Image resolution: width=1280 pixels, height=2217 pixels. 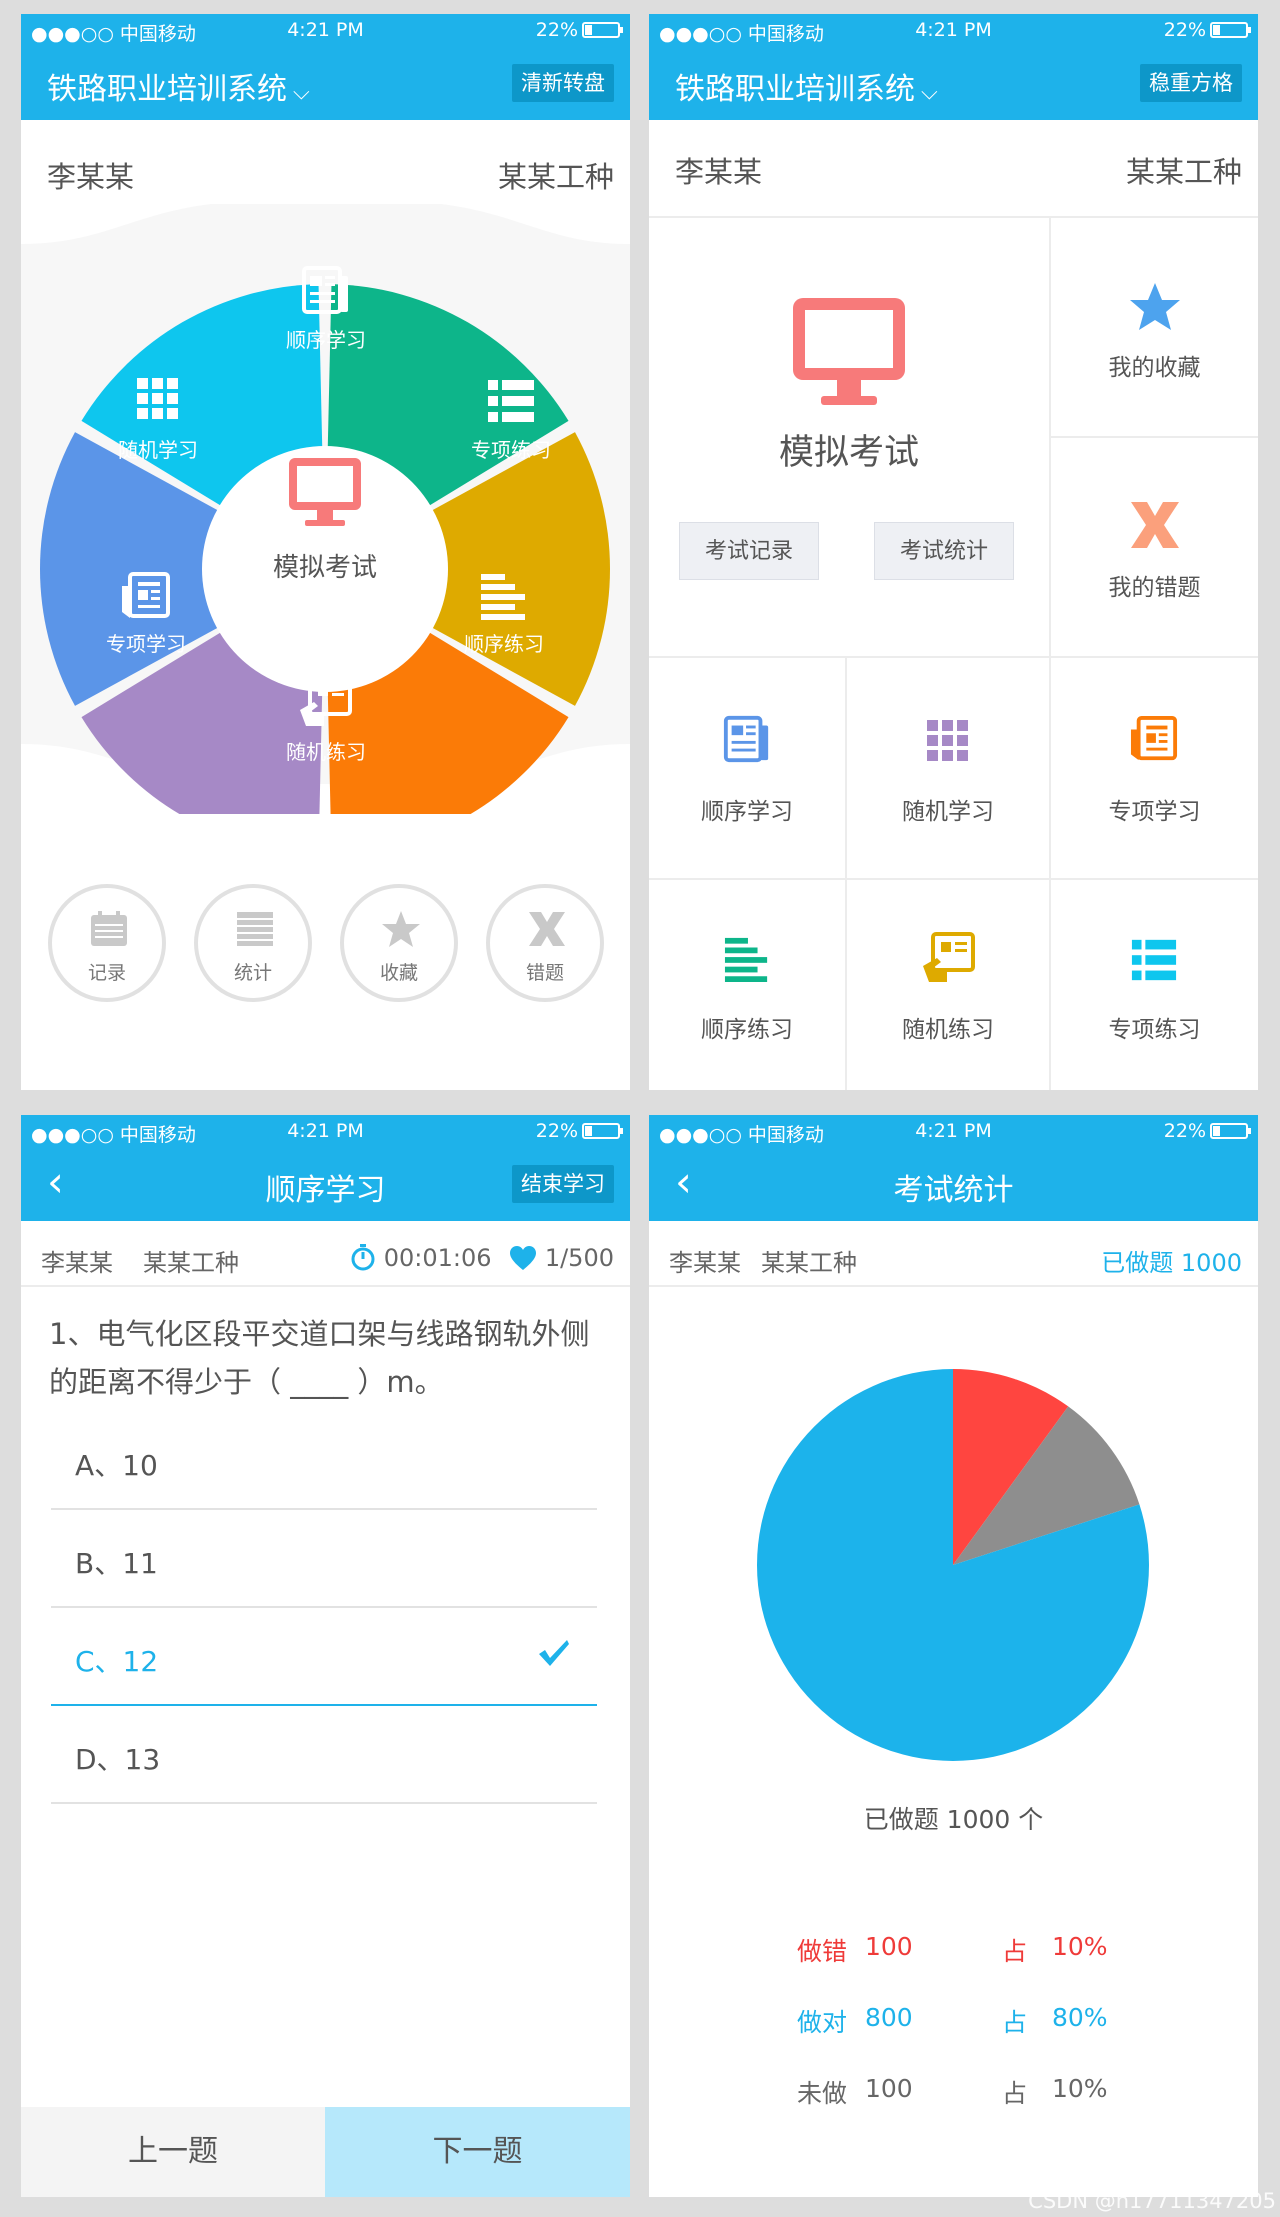 I want to click on question-progress: 1/500, so click(x=579, y=1258).